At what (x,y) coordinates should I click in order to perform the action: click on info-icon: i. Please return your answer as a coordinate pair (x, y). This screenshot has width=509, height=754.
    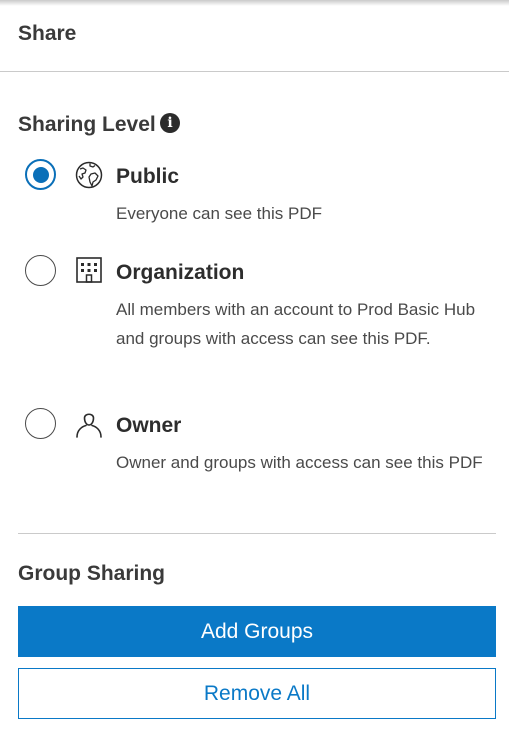
    Looking at the image, I should click on (170, 123).